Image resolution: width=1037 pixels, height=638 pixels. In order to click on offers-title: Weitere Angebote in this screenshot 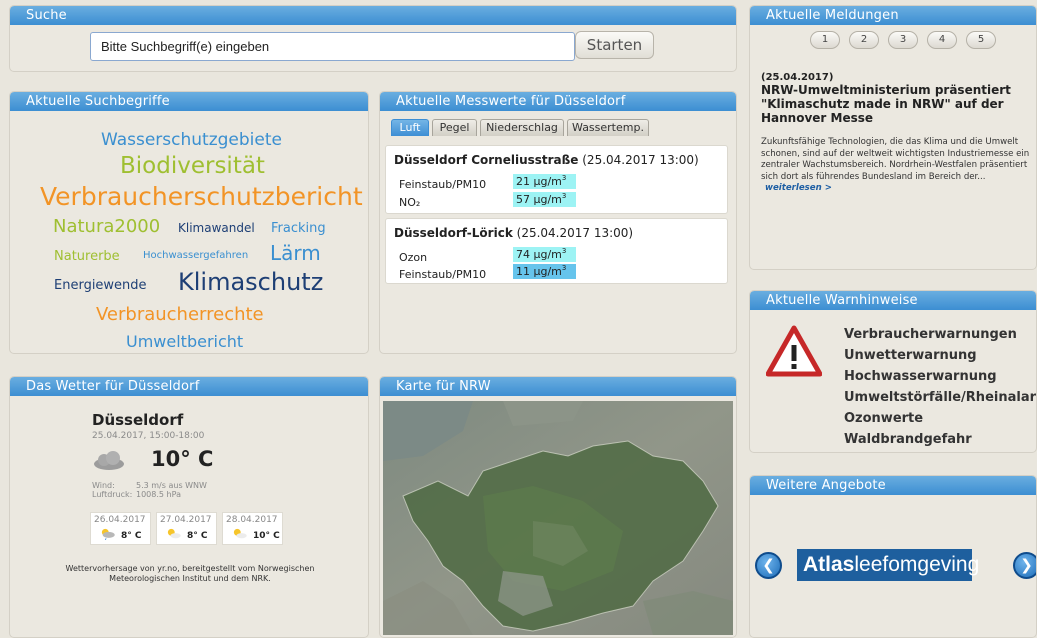, I will do `click(893, 485)`.